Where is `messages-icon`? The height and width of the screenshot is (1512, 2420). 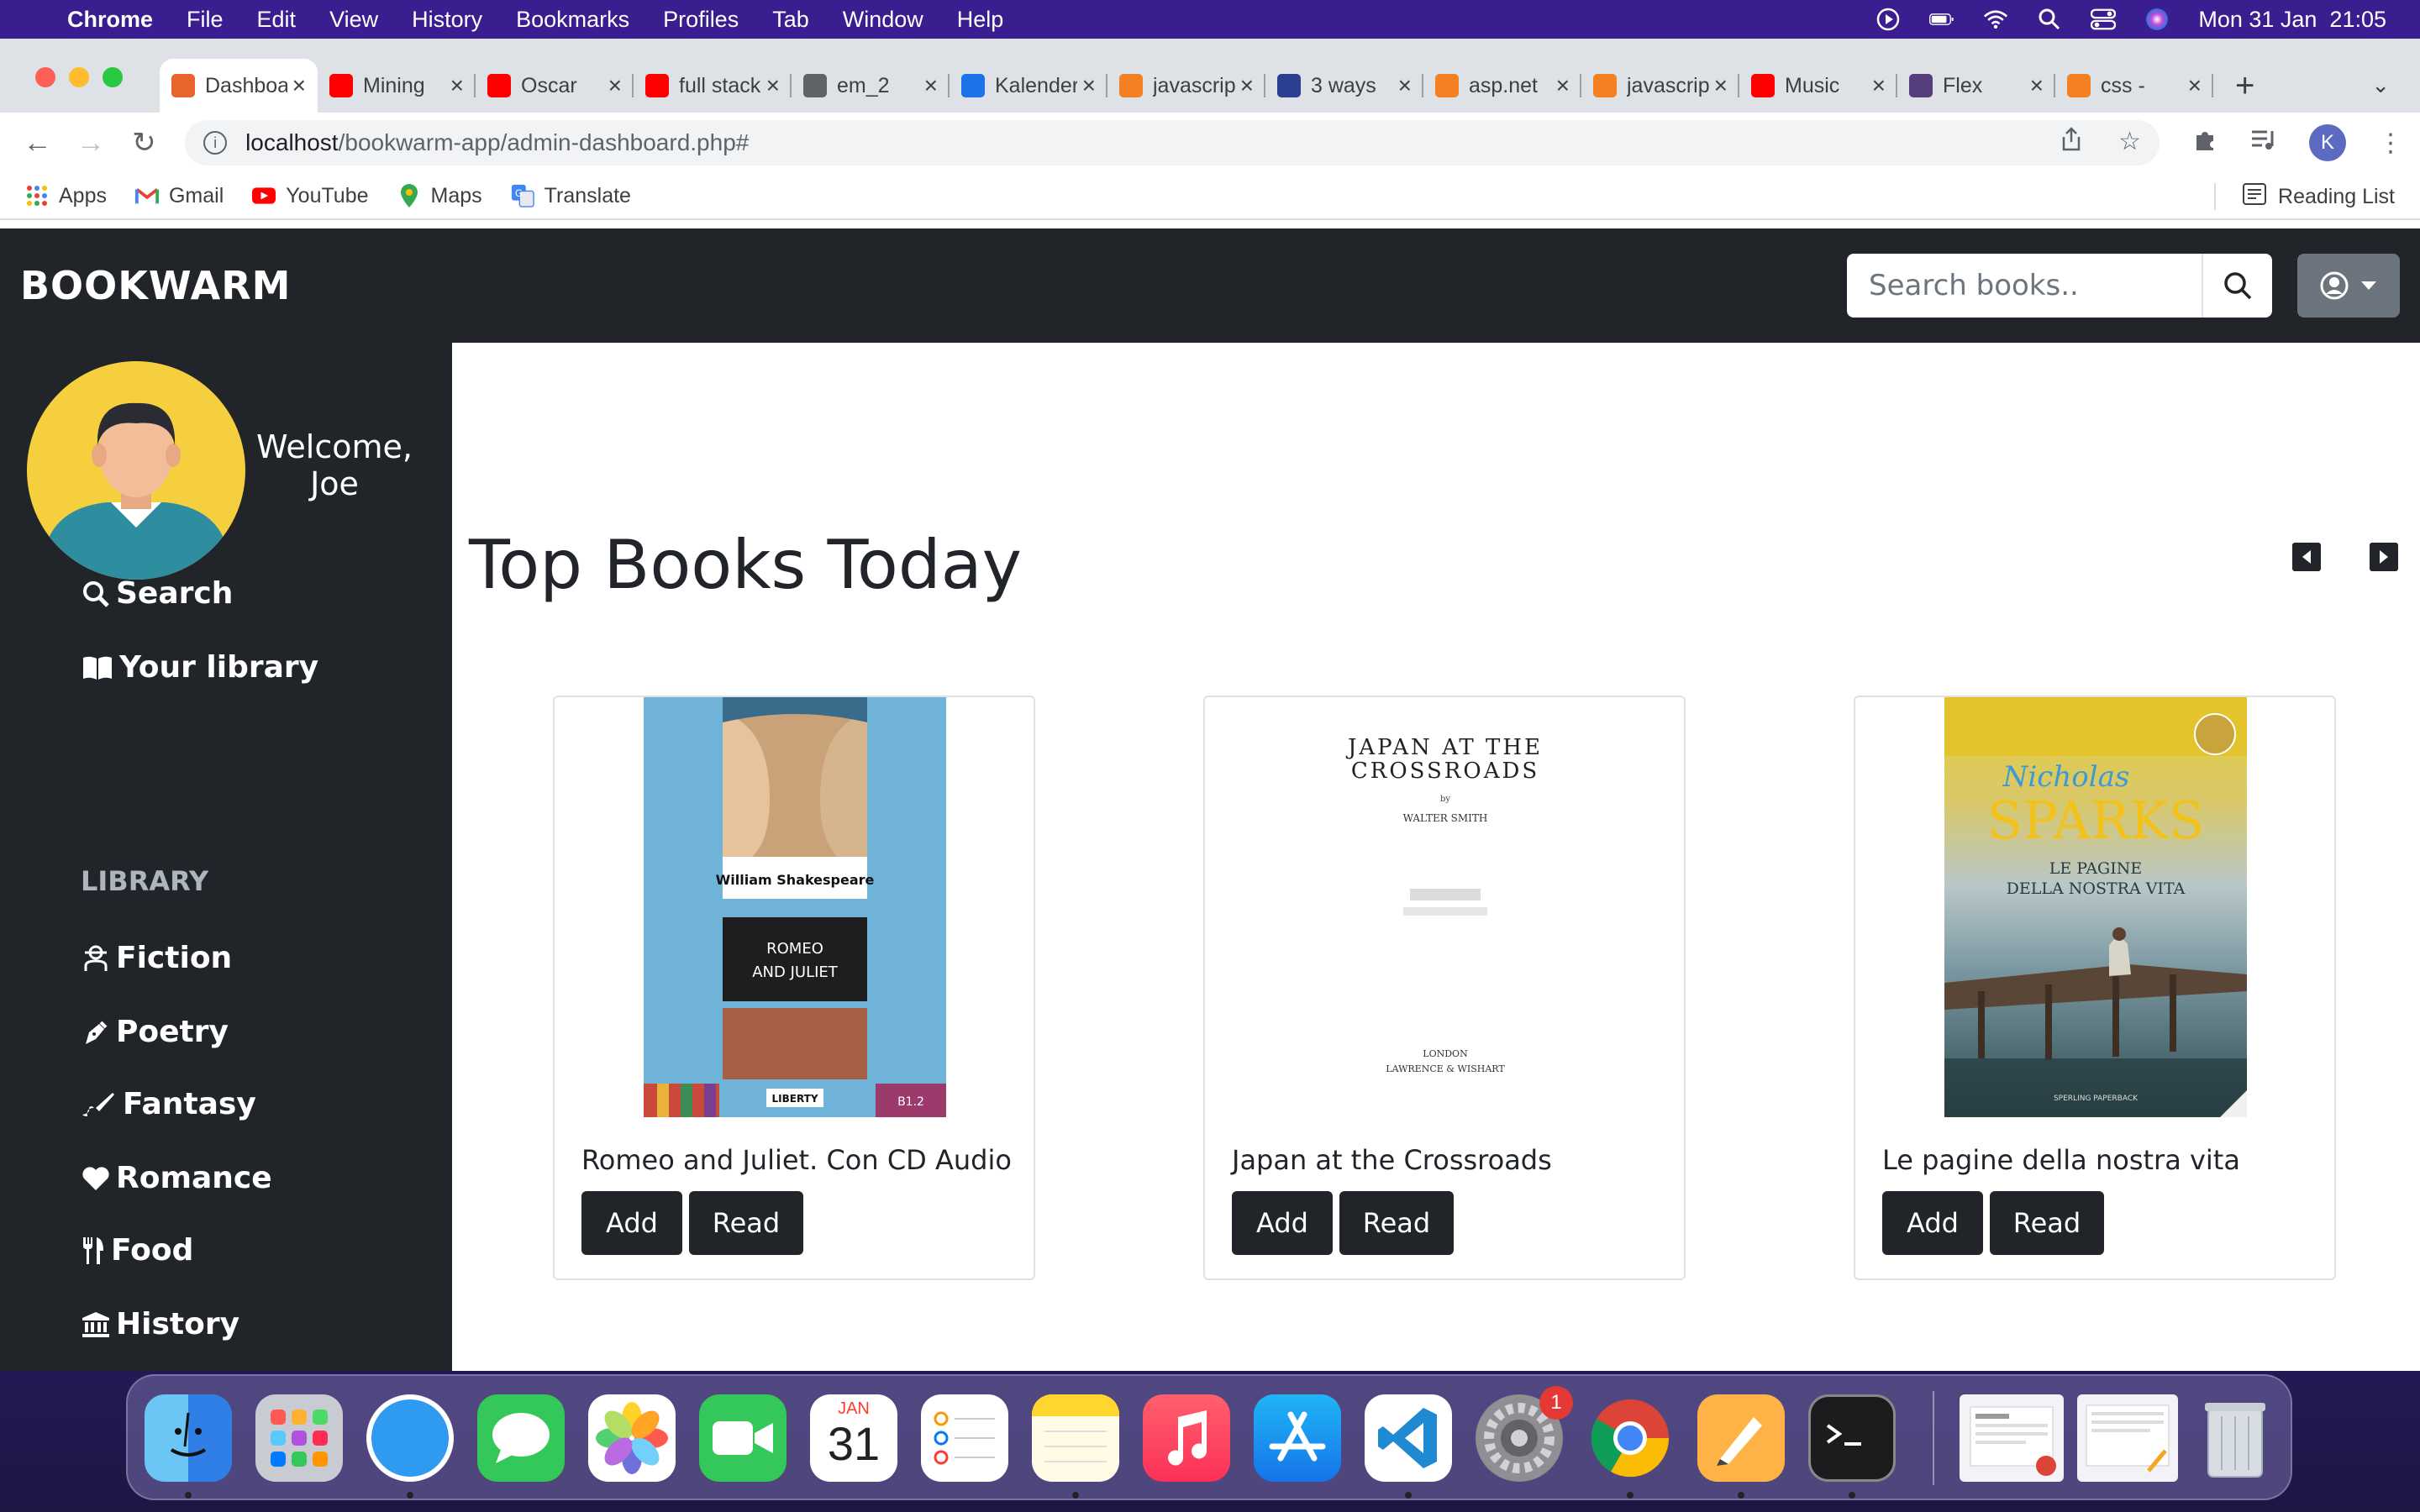
messages-icon is located at coordinates (521, 1438).